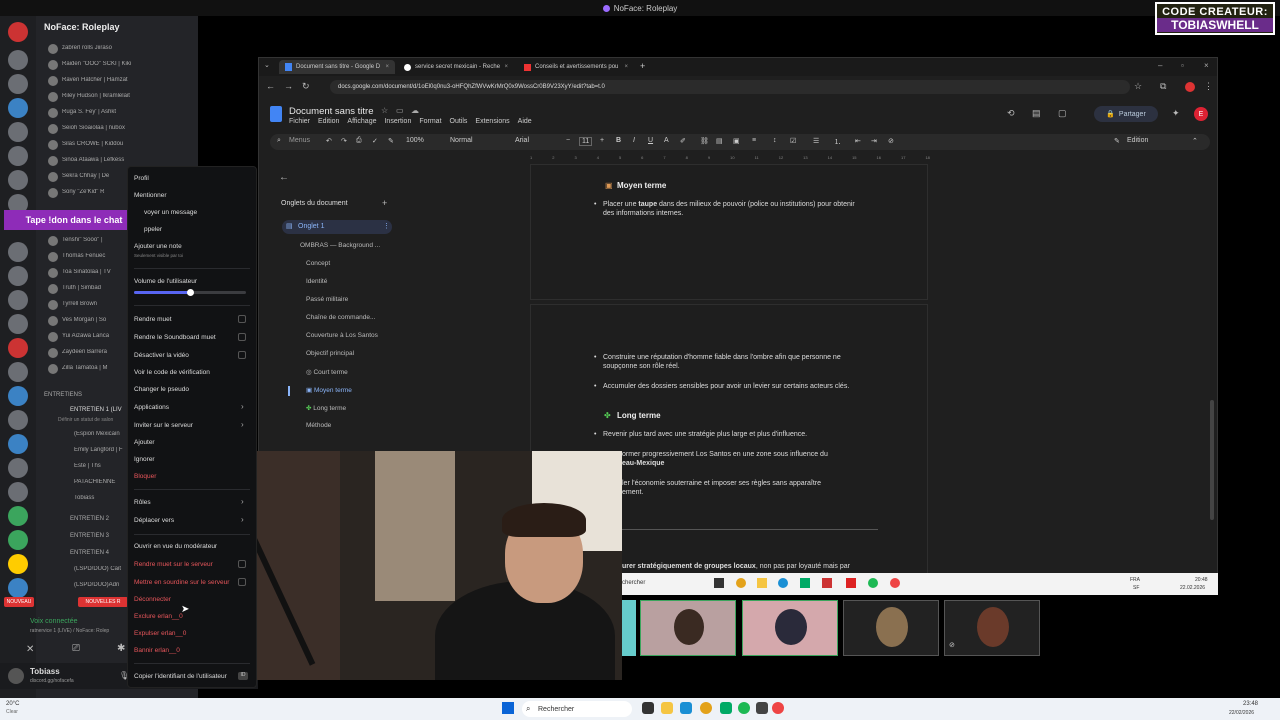  I want to click on menu-item-ignorer: Ignorer, so click(144, 459).